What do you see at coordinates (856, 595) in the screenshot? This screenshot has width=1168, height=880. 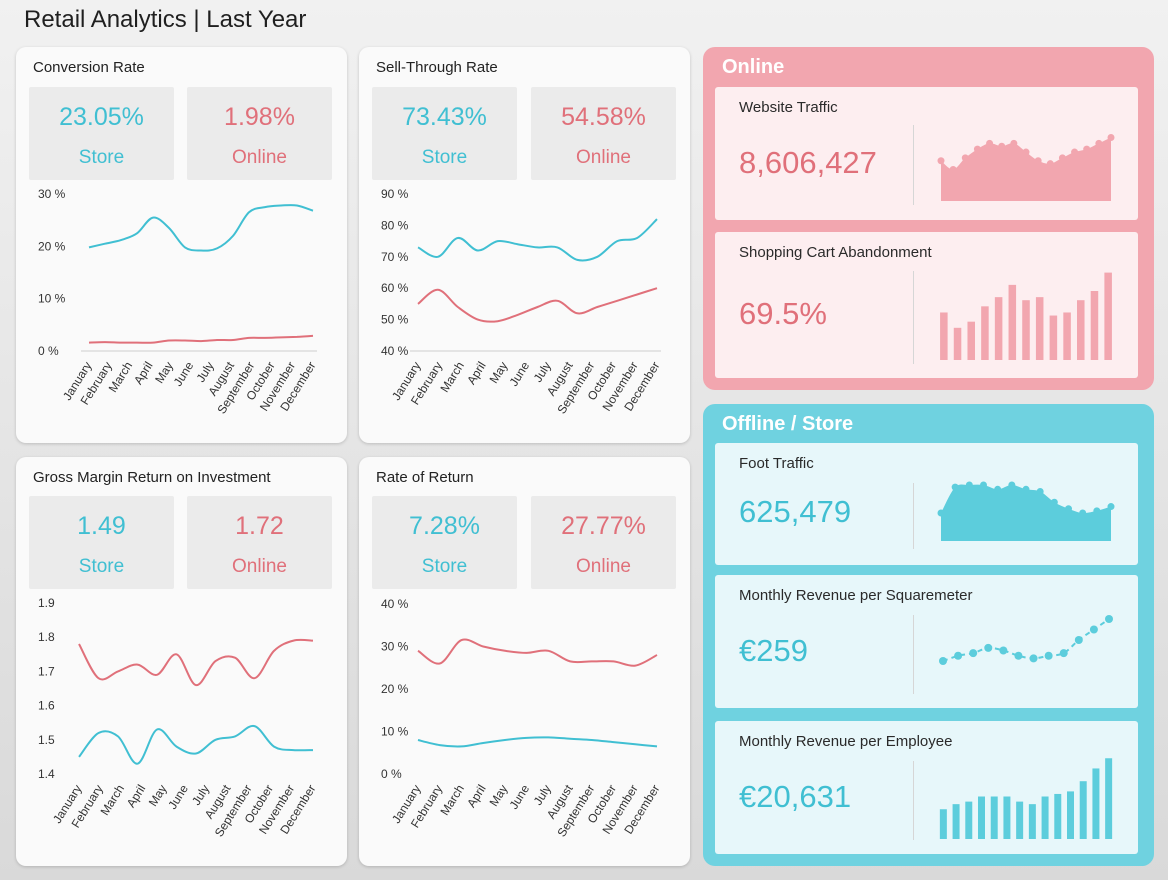 I see `tile-title: Monthly Revenue per Squaremeter` at bounding box center [856, 595].